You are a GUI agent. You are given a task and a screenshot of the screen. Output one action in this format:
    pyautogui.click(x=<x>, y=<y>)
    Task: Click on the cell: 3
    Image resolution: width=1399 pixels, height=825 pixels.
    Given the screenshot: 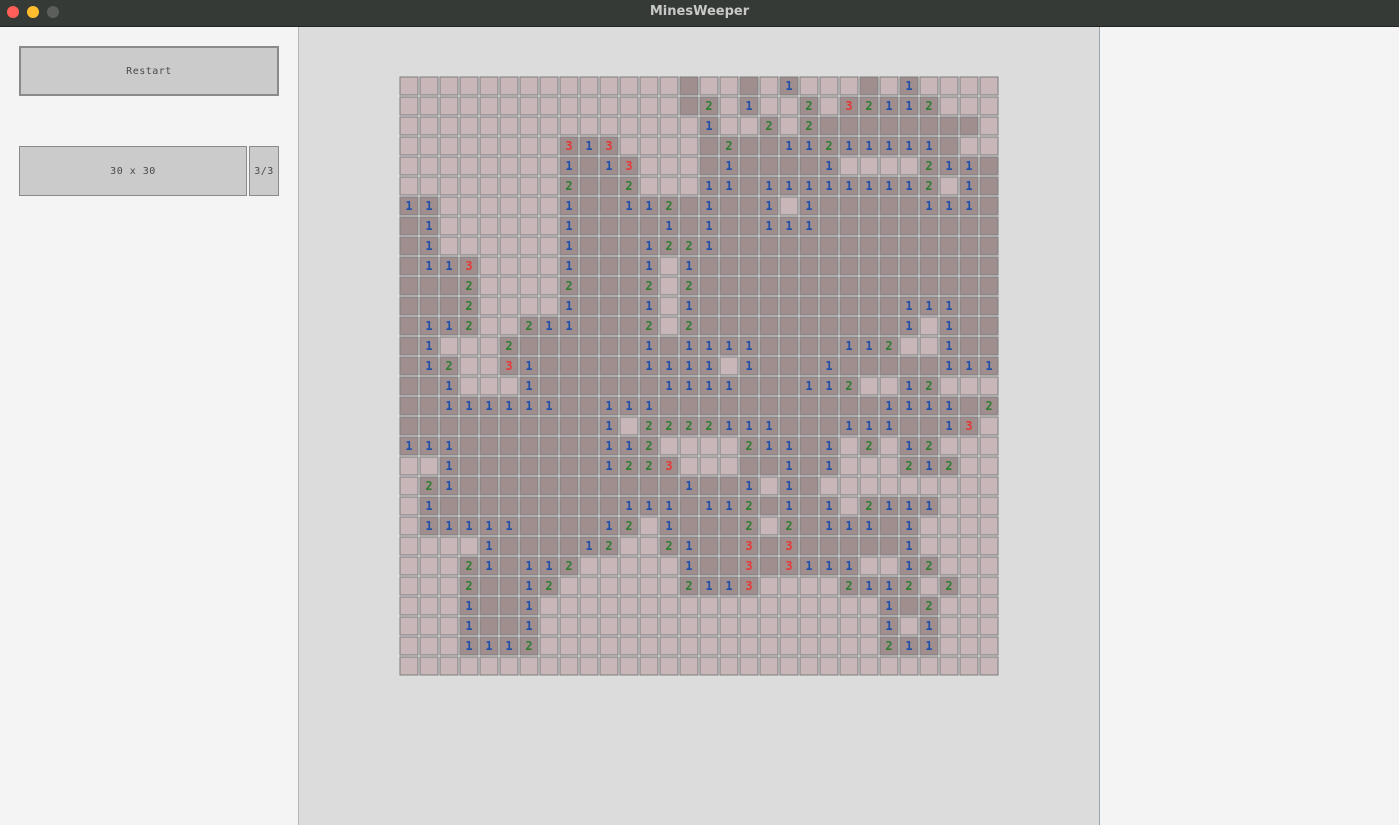 What is the action you would take?
    pyautogui.click(x=669, y=466)
    